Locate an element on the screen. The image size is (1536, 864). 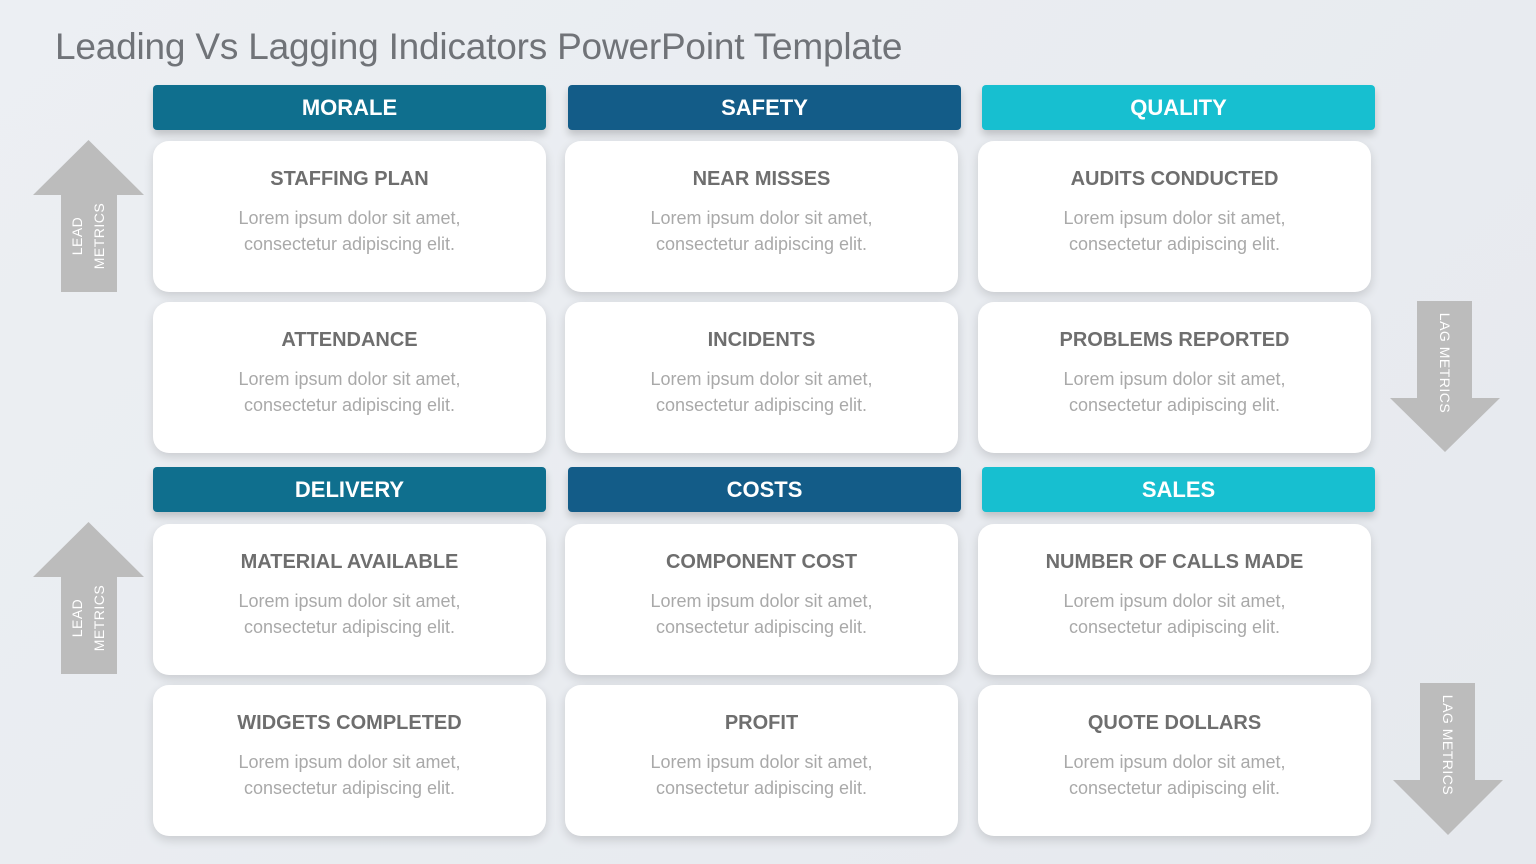
header-quality: QUALITY is located at coordinates (1178, 107).